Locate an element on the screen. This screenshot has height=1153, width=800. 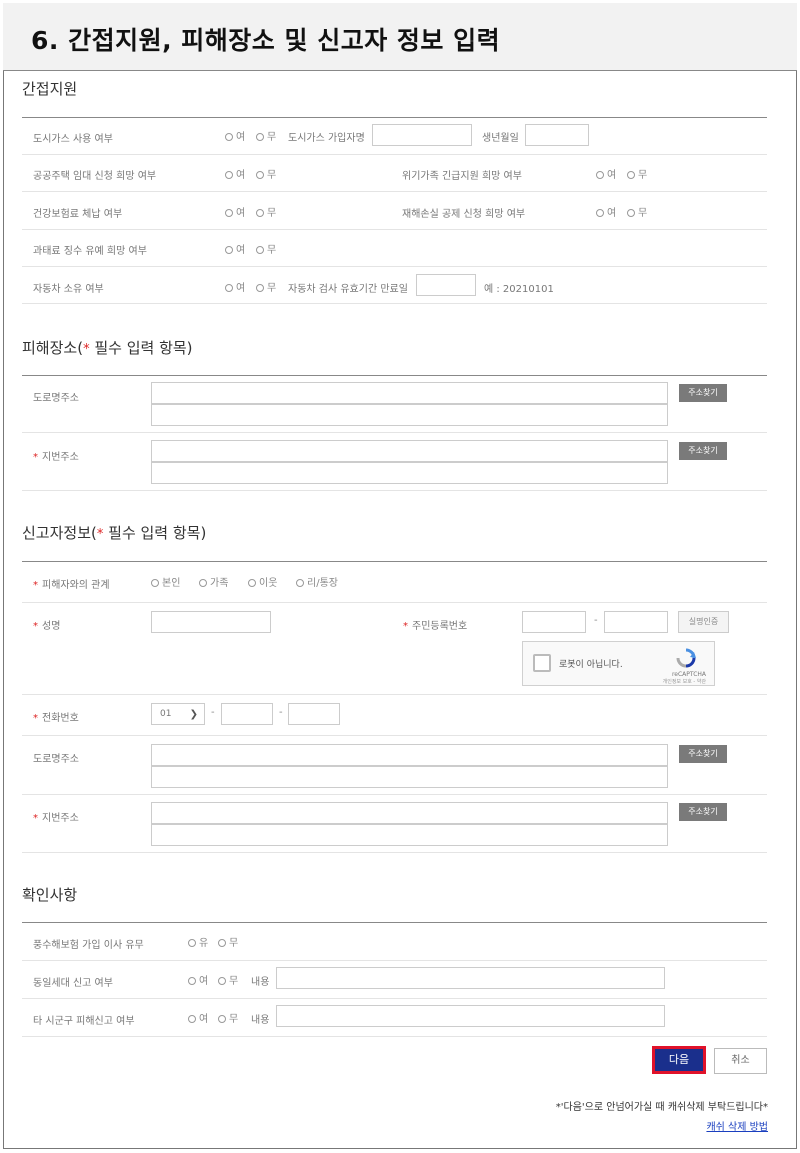
recaptcha-terms: 개인정보 보호 - 약관 is located at coordinates (684, 681).